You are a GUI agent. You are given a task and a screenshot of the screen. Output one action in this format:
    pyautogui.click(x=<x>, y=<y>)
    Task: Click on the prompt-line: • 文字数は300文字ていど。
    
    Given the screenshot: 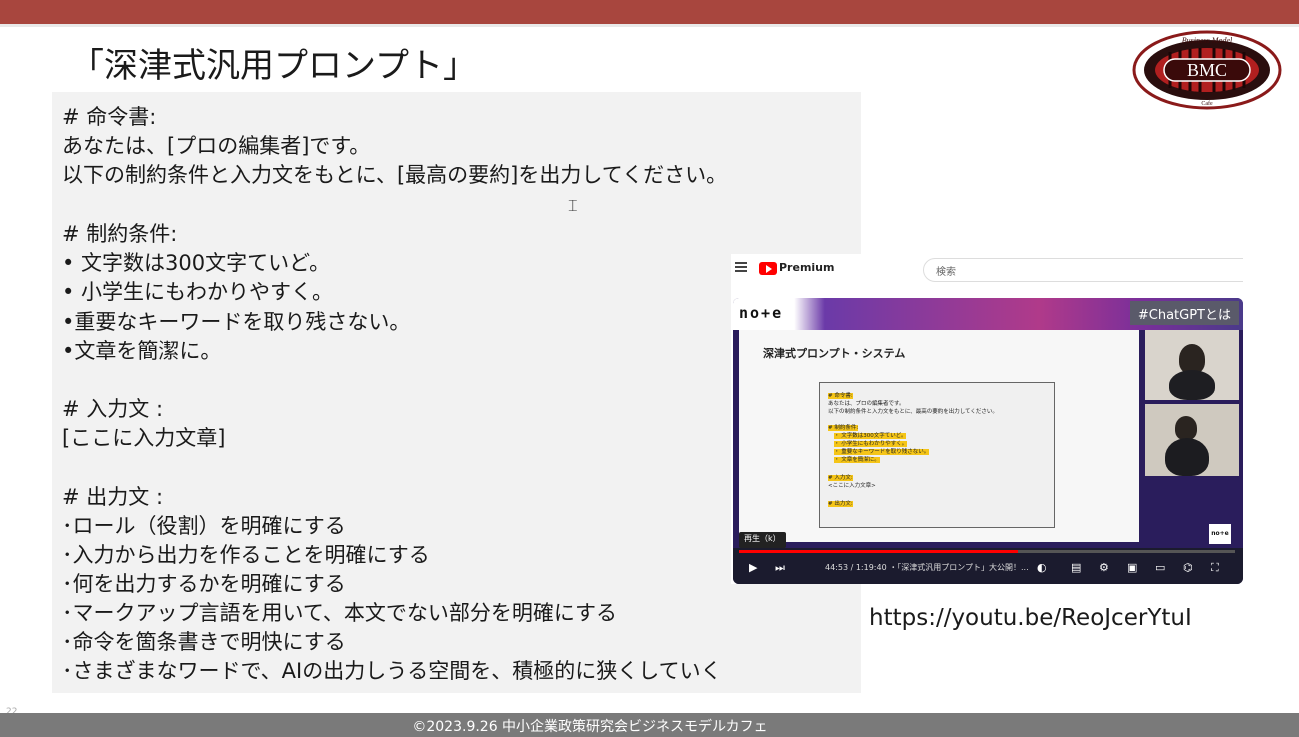 What is the action you would take?
    pyautogui.click(x=196, y=263)
    